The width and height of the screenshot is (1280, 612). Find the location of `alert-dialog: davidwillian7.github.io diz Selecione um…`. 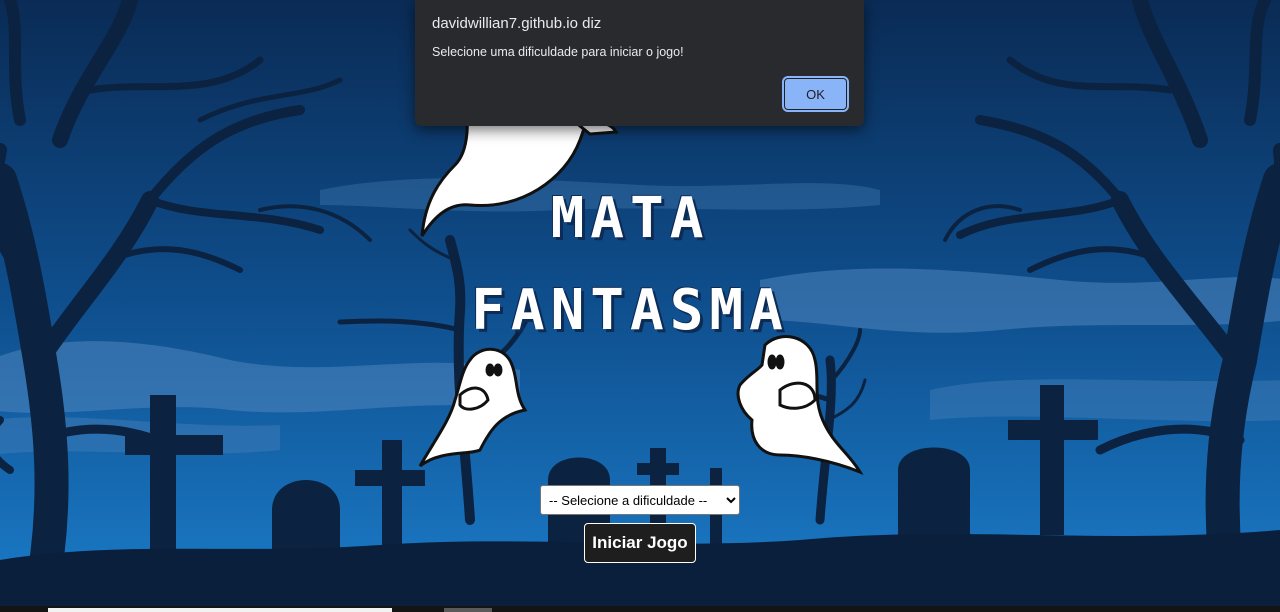

alert-dialog: davidwillian7.github.io diz Selecione um… is located at coordinates (639, 63).